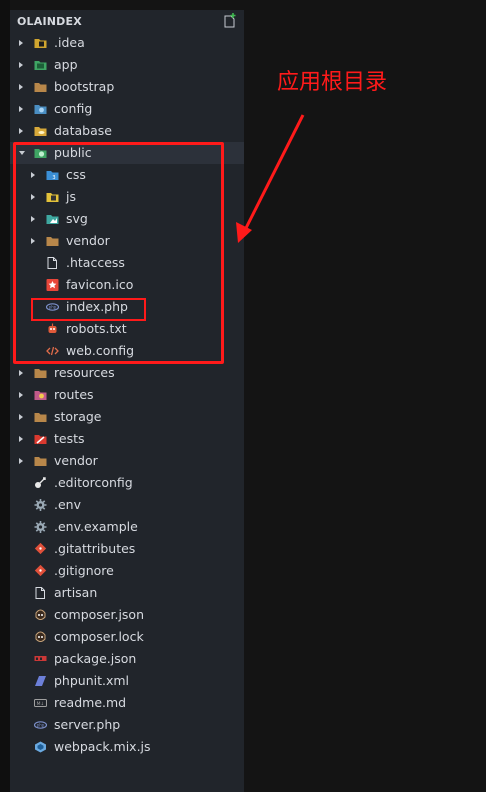  Describe the element at coordinates (127, 87) in the screenshot. I see `folder-item-bootstrap: bootstrap` at that location.